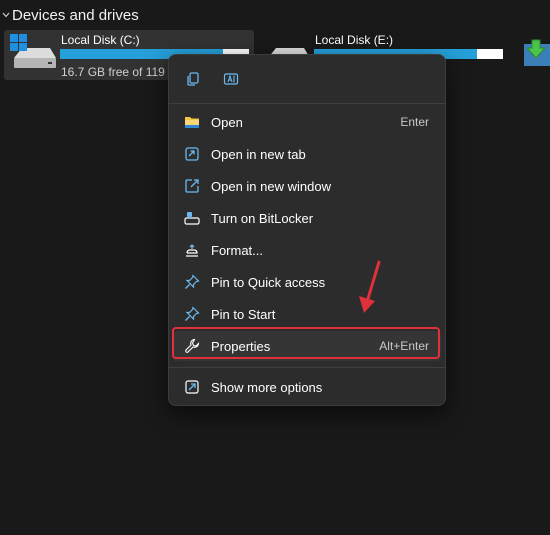 This screenshot has height=535, width=550. I want to click on menu-item-label: Open in new tab, so click(258, 154).